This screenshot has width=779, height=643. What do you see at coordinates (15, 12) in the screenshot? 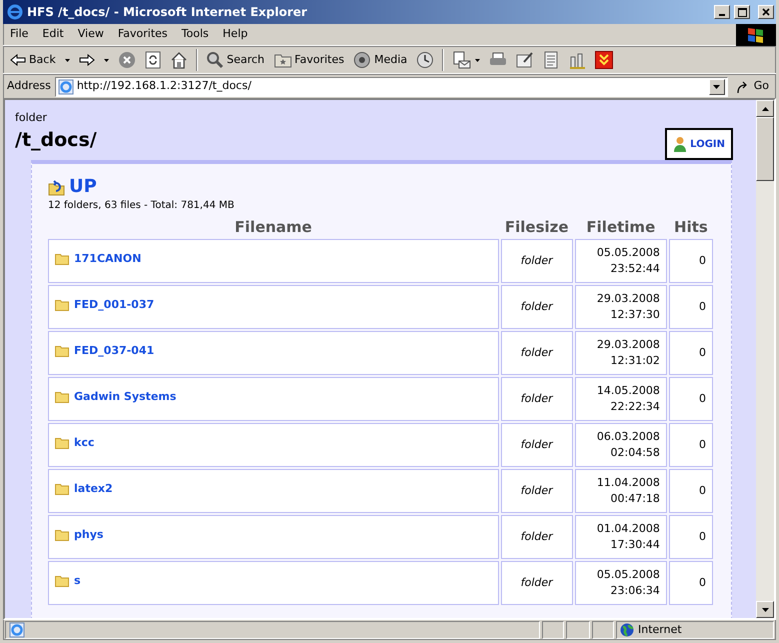
I see `browser-icon` at bounding box center [15, 12].